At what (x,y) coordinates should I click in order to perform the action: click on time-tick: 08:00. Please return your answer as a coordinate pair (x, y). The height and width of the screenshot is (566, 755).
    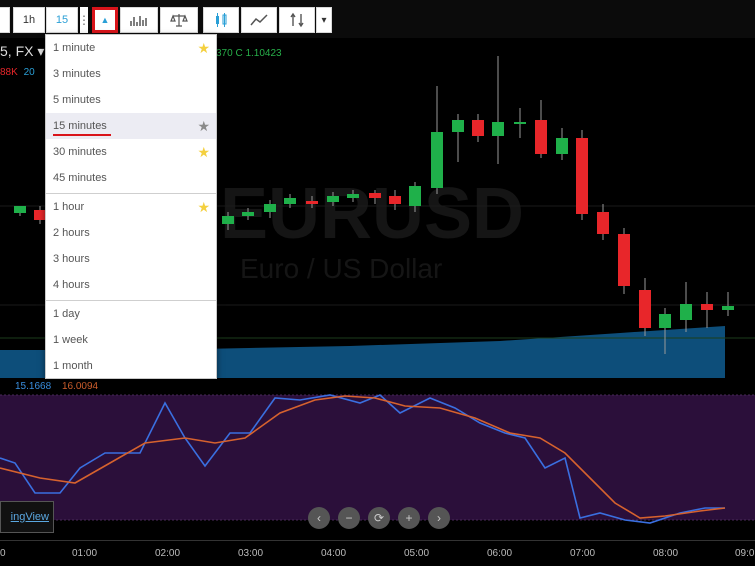
    Looking at the image, I should click on (666, 553).